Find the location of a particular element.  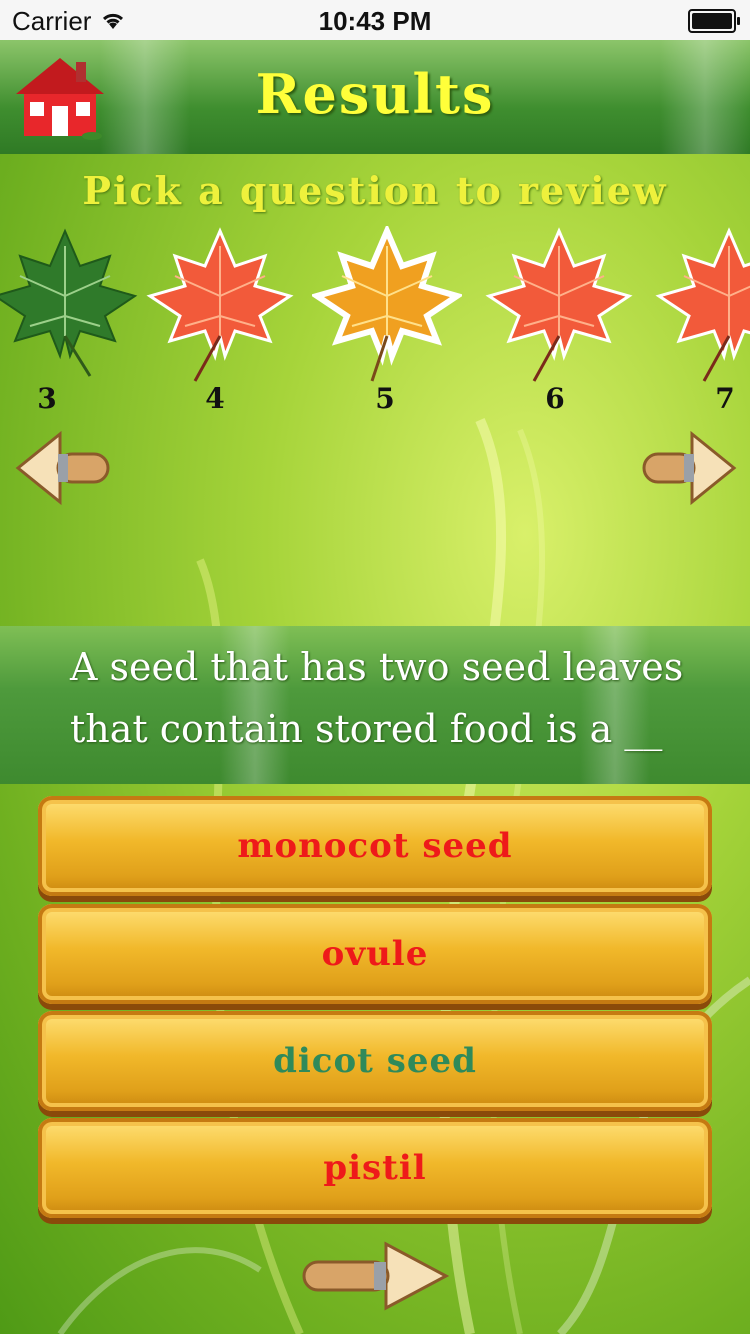

scroll-left-arrow-icon is located at coordinates (62, 468).